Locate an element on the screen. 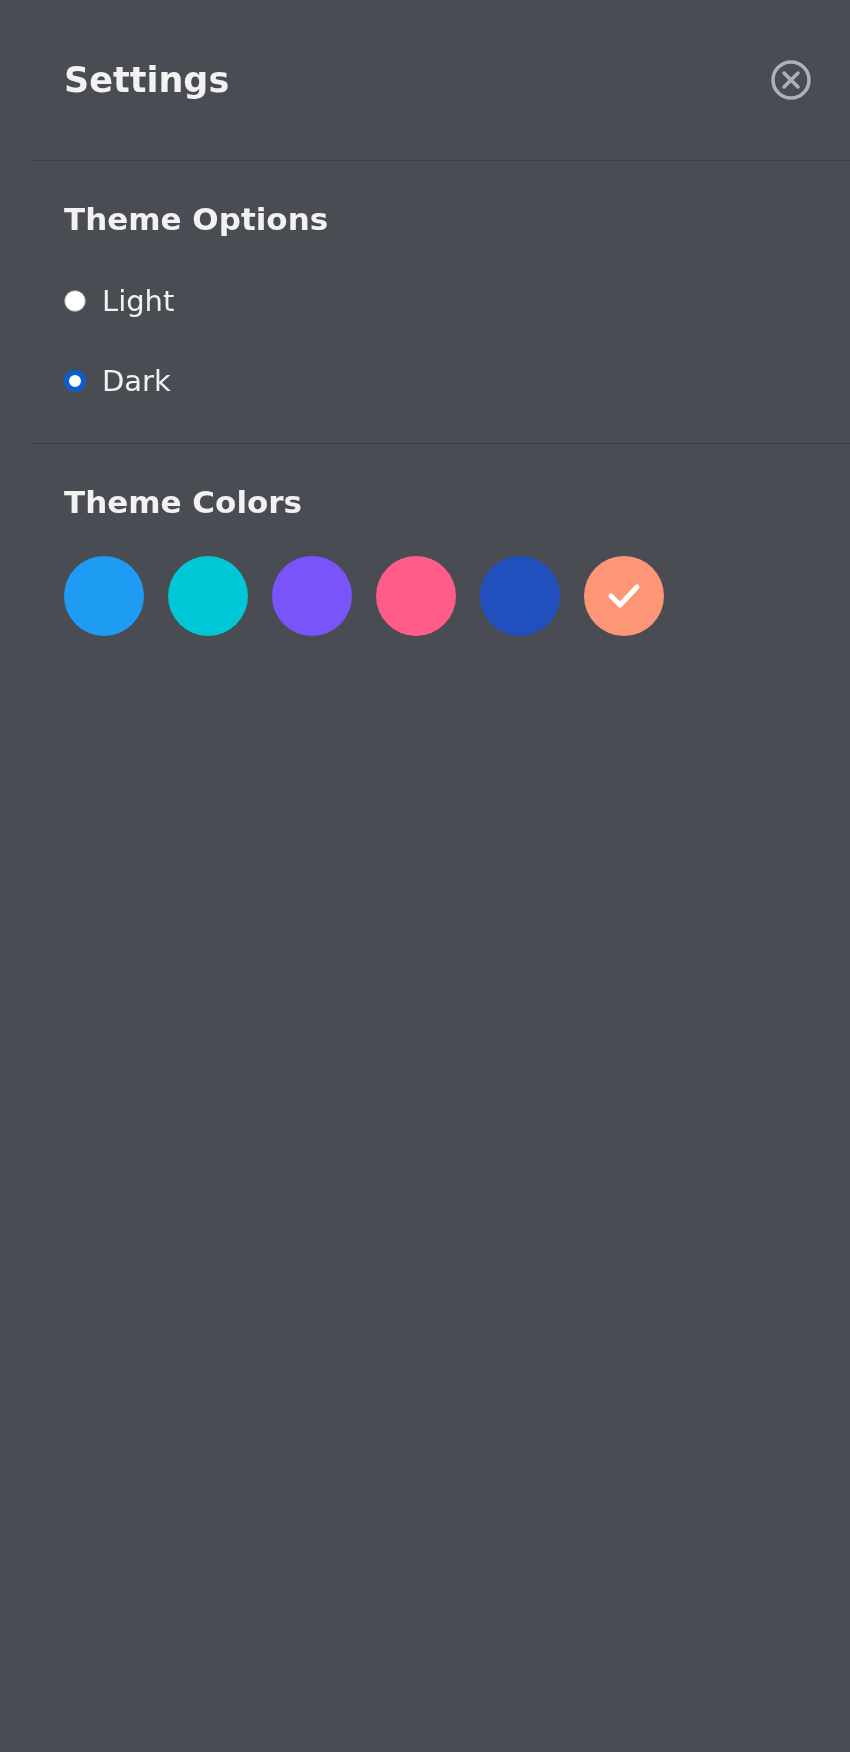 The image size is (850, 1752). section-heading: Theme Options is located at coordinates (197, 219).